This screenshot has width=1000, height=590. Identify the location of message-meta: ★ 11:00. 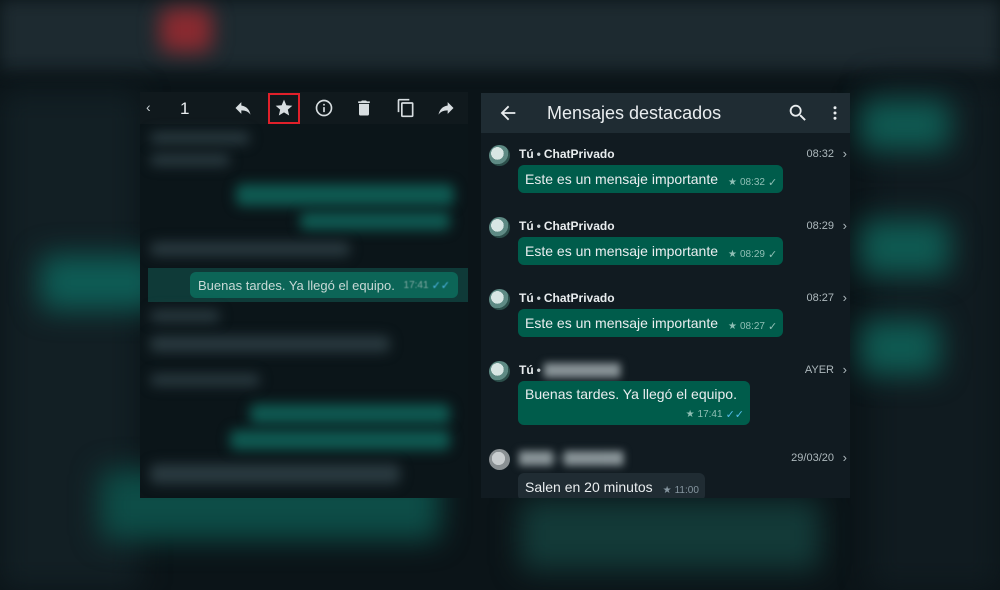
(681, 487).